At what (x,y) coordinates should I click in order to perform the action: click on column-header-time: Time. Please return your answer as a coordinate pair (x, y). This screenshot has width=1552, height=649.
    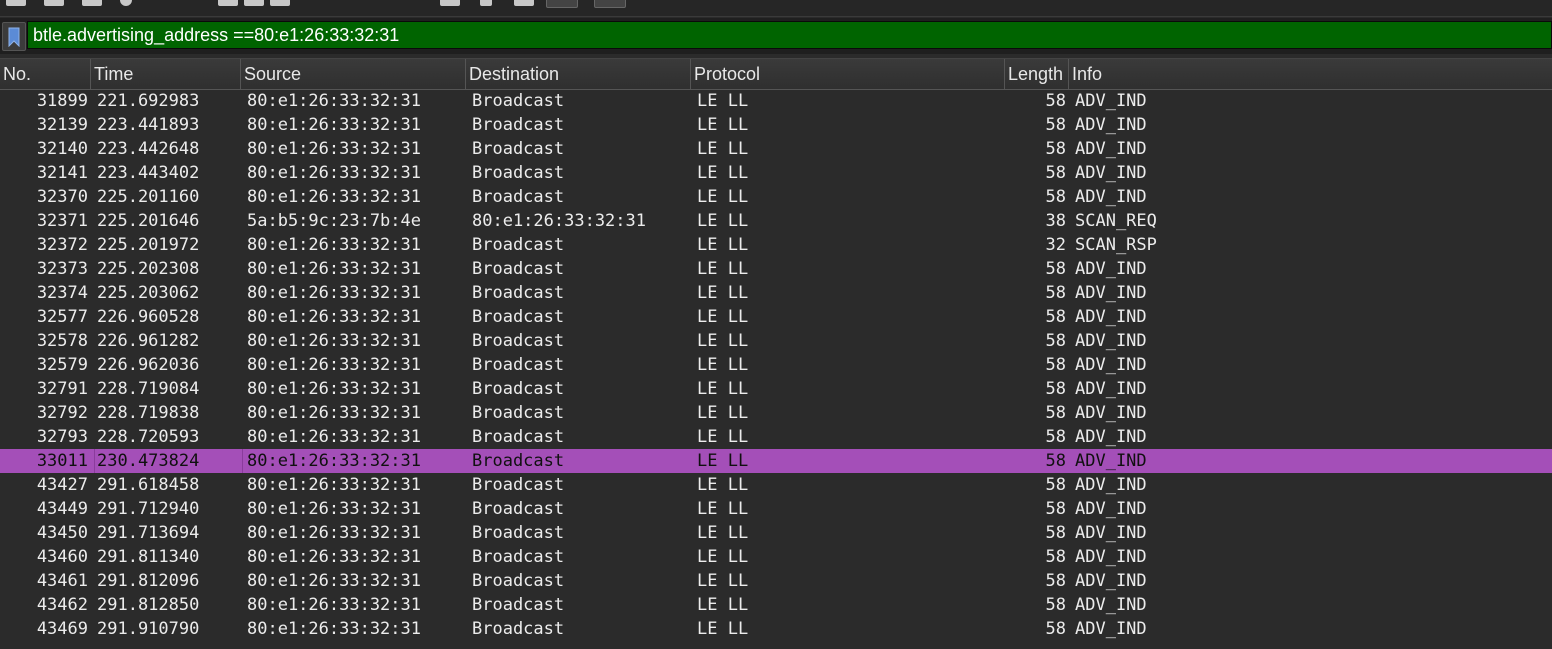
    Looking at the image, I should click on (166, 74).